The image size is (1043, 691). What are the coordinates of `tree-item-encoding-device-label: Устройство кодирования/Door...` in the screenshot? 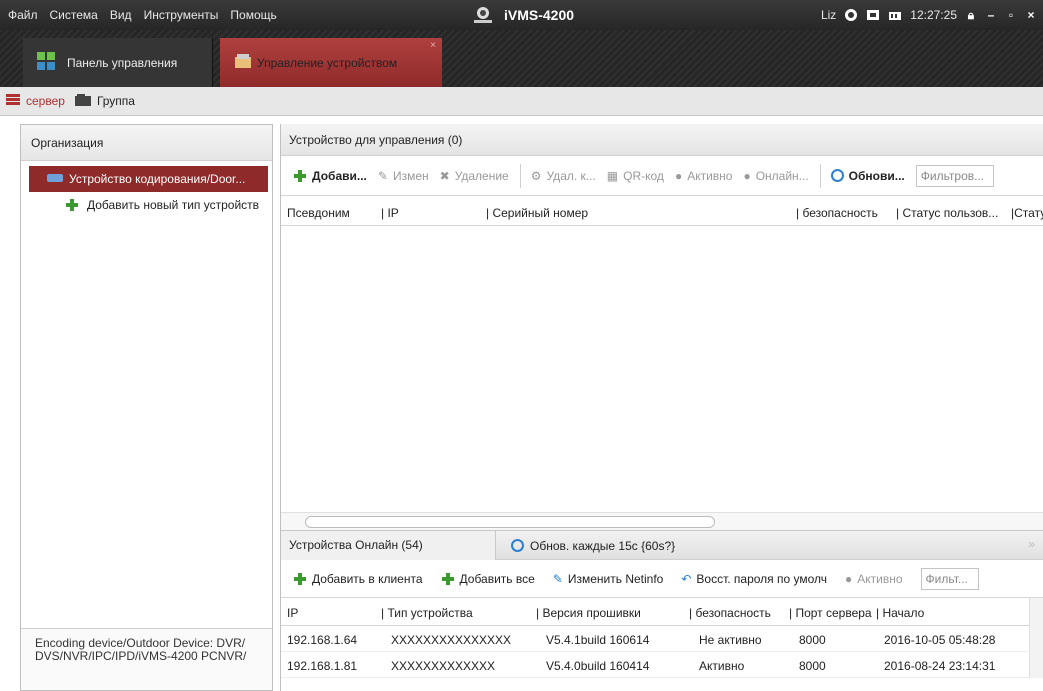 It's located at (157, 179).